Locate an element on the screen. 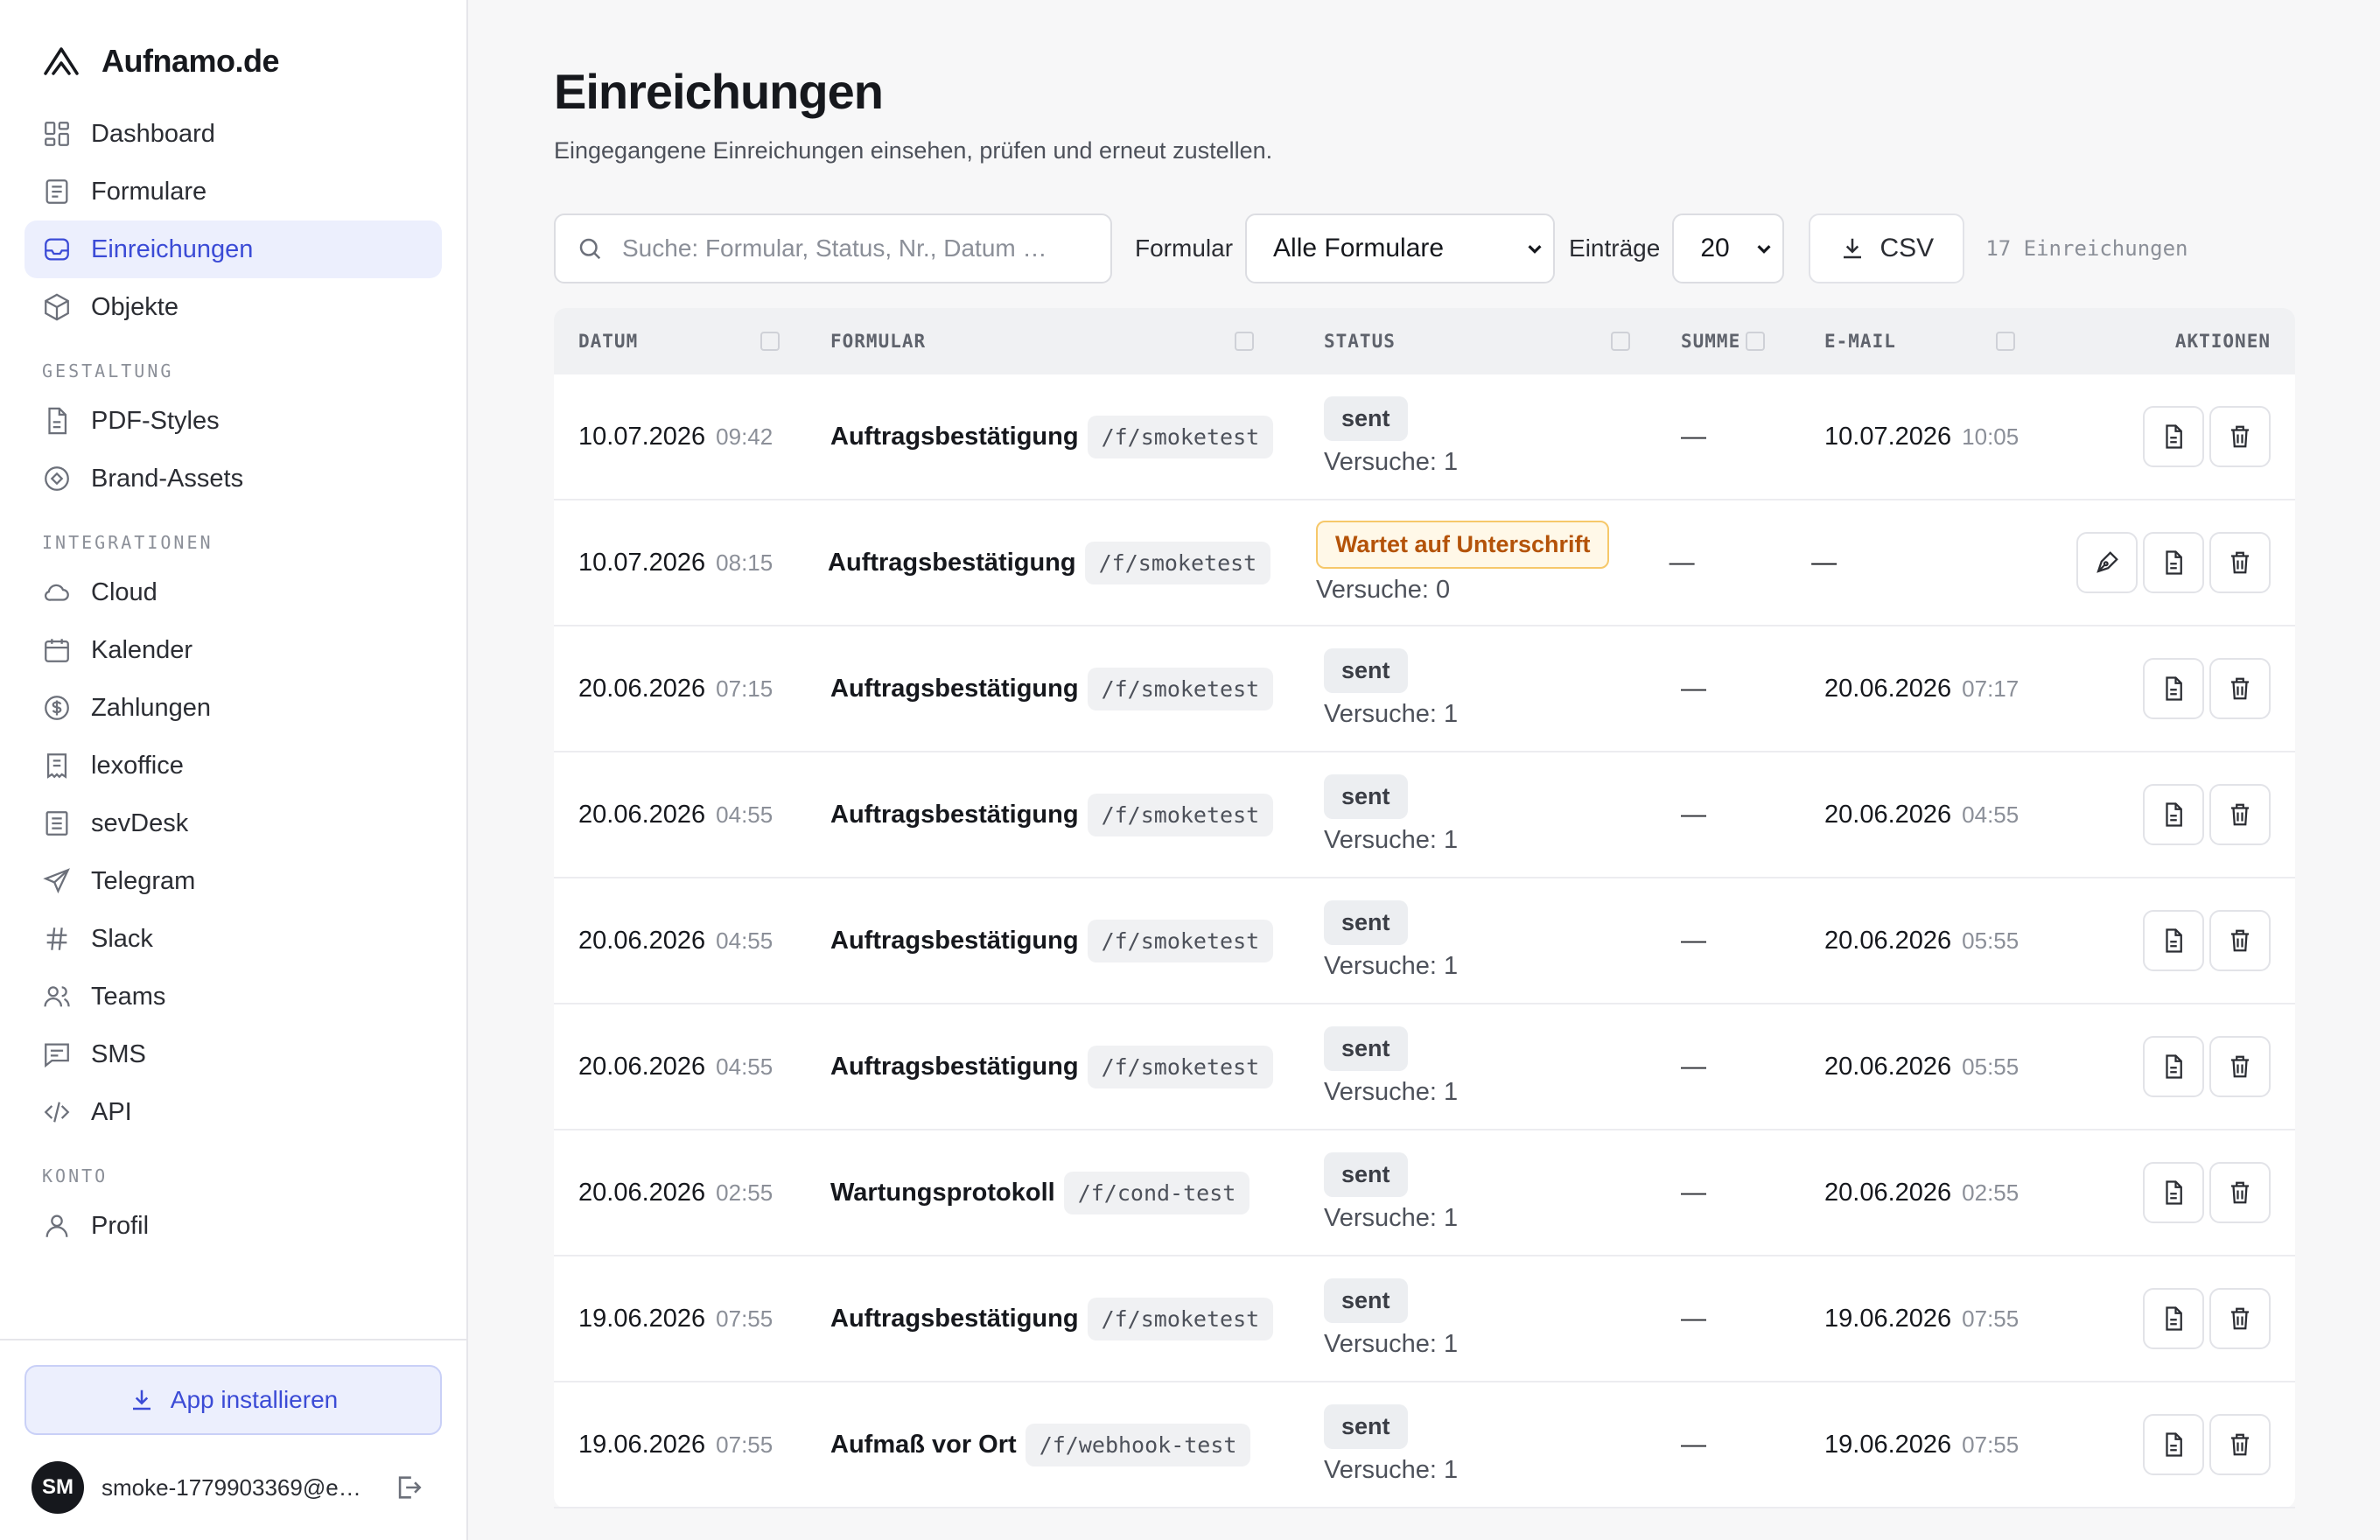  cell-sum: — is located at coordinates (1716, 563).